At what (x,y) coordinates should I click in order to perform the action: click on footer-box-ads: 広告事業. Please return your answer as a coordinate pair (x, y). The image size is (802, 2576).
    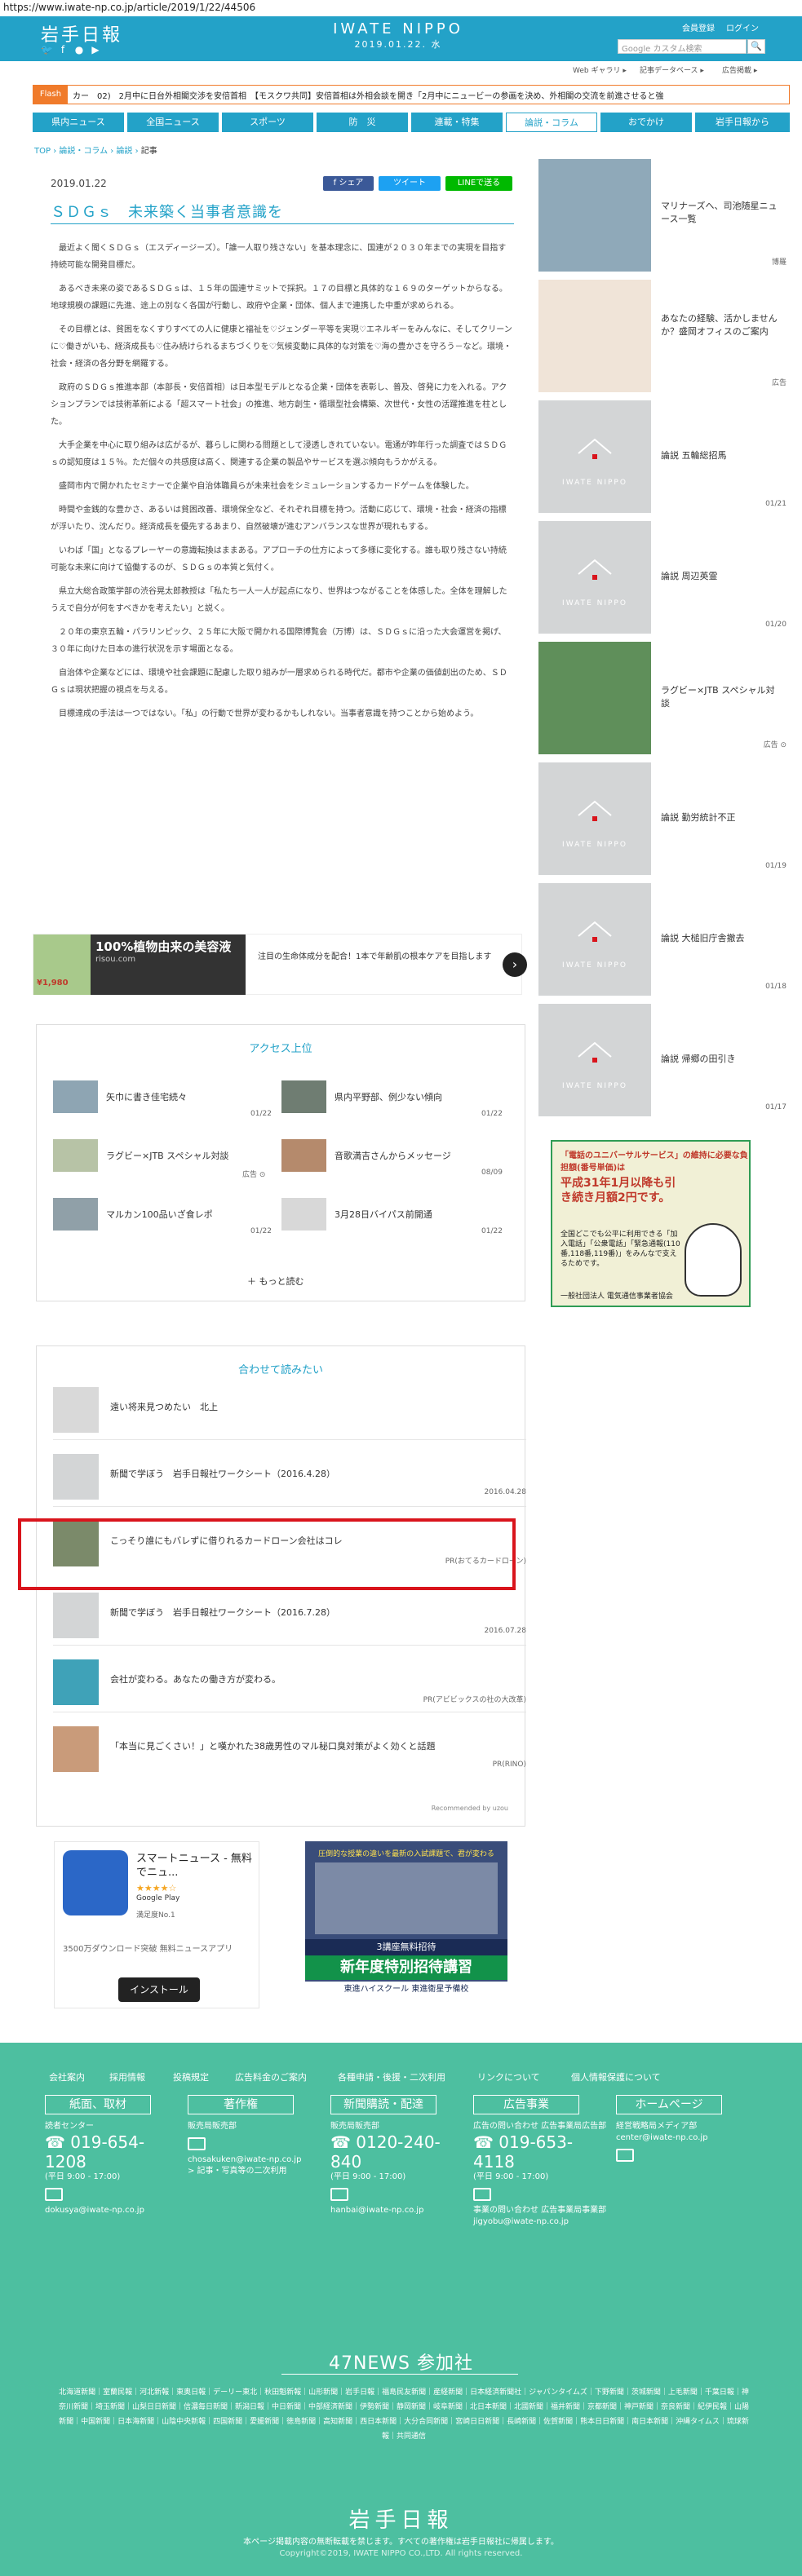
    Looking at the image, I should click on (526, 2104).